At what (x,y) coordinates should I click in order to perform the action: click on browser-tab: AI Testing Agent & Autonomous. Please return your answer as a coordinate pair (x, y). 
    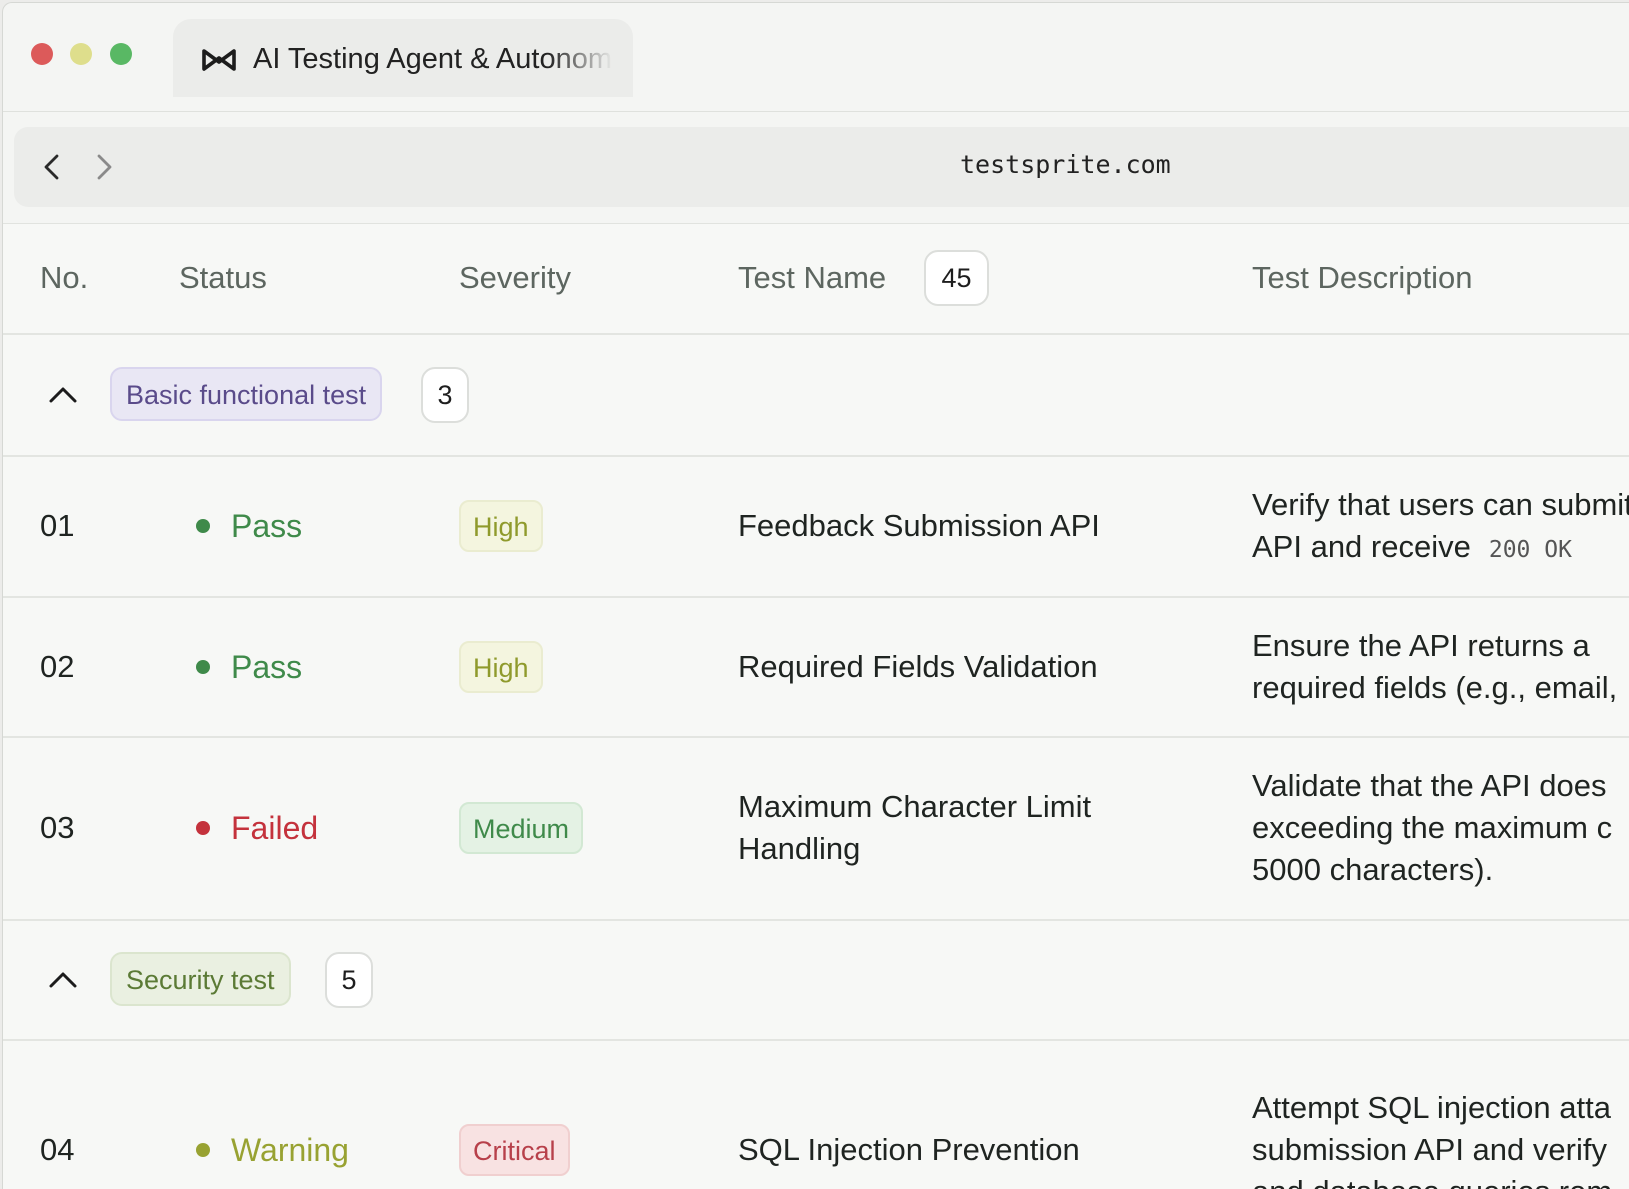
    Looking at the image, I should click on (403, 58).